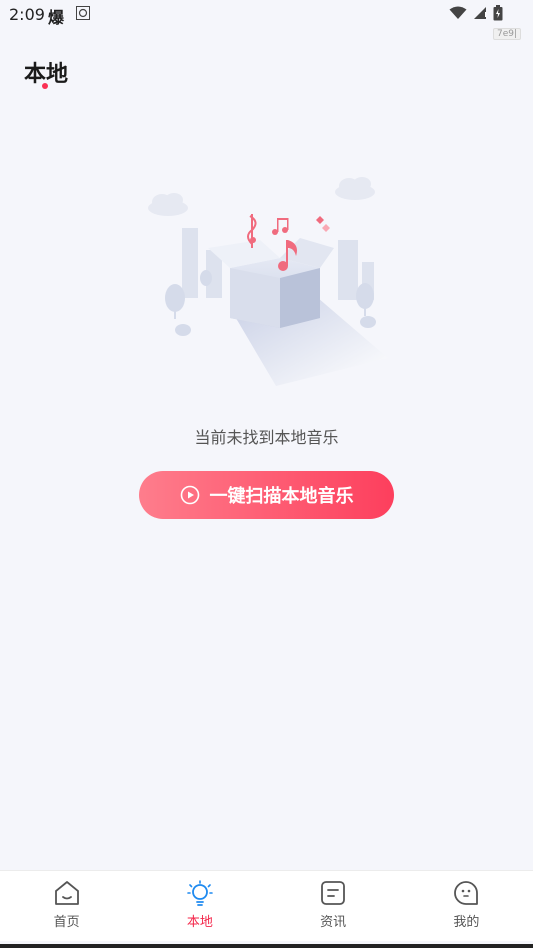 The width and height of the screenshot is (533, 948). I want to click on profile-icon, so click(466, 893).